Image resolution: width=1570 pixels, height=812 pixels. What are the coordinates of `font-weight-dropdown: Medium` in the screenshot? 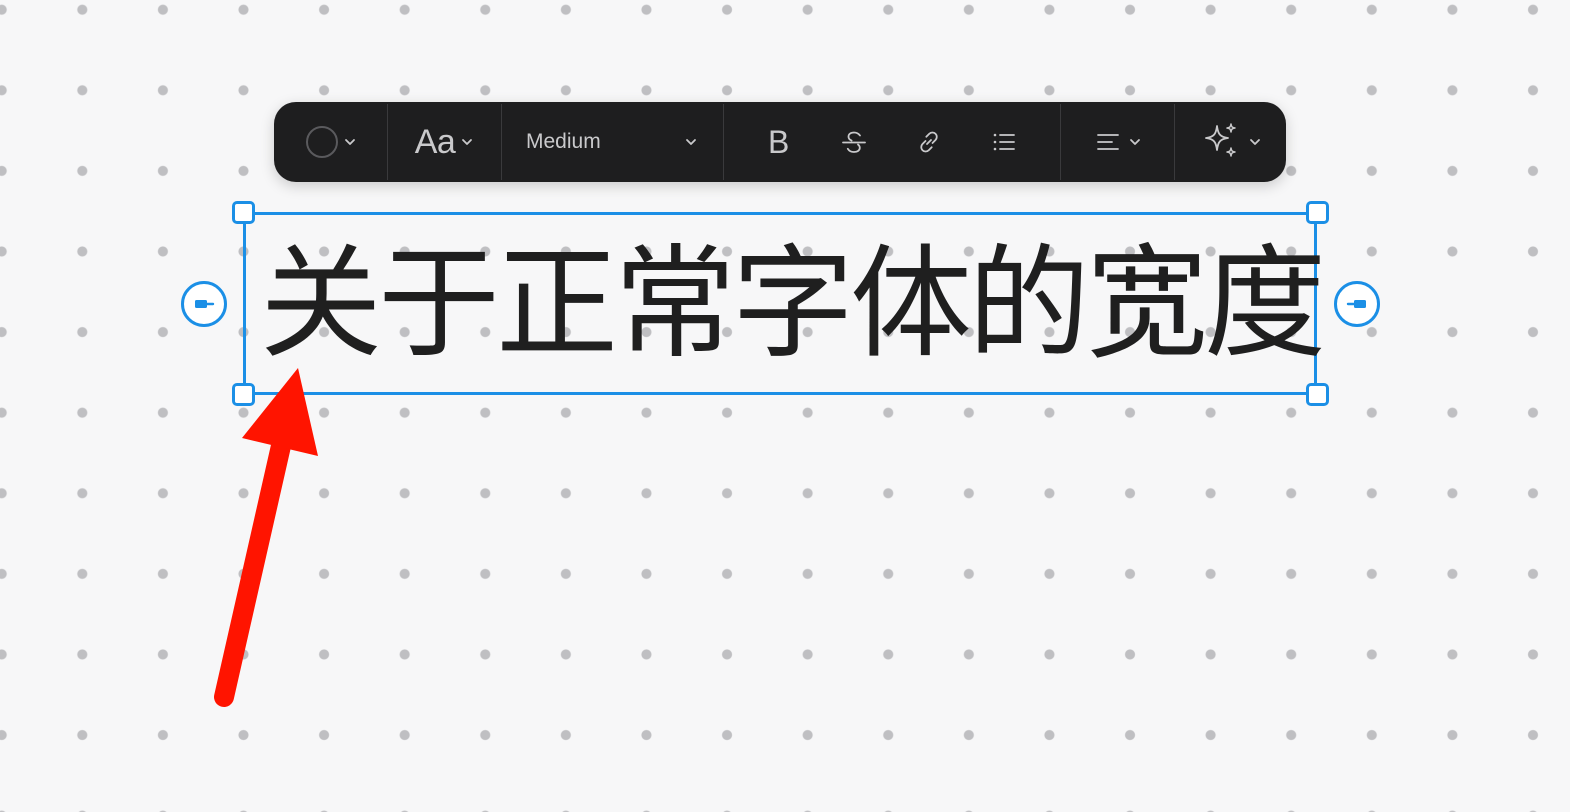 It's located at (612, 142).